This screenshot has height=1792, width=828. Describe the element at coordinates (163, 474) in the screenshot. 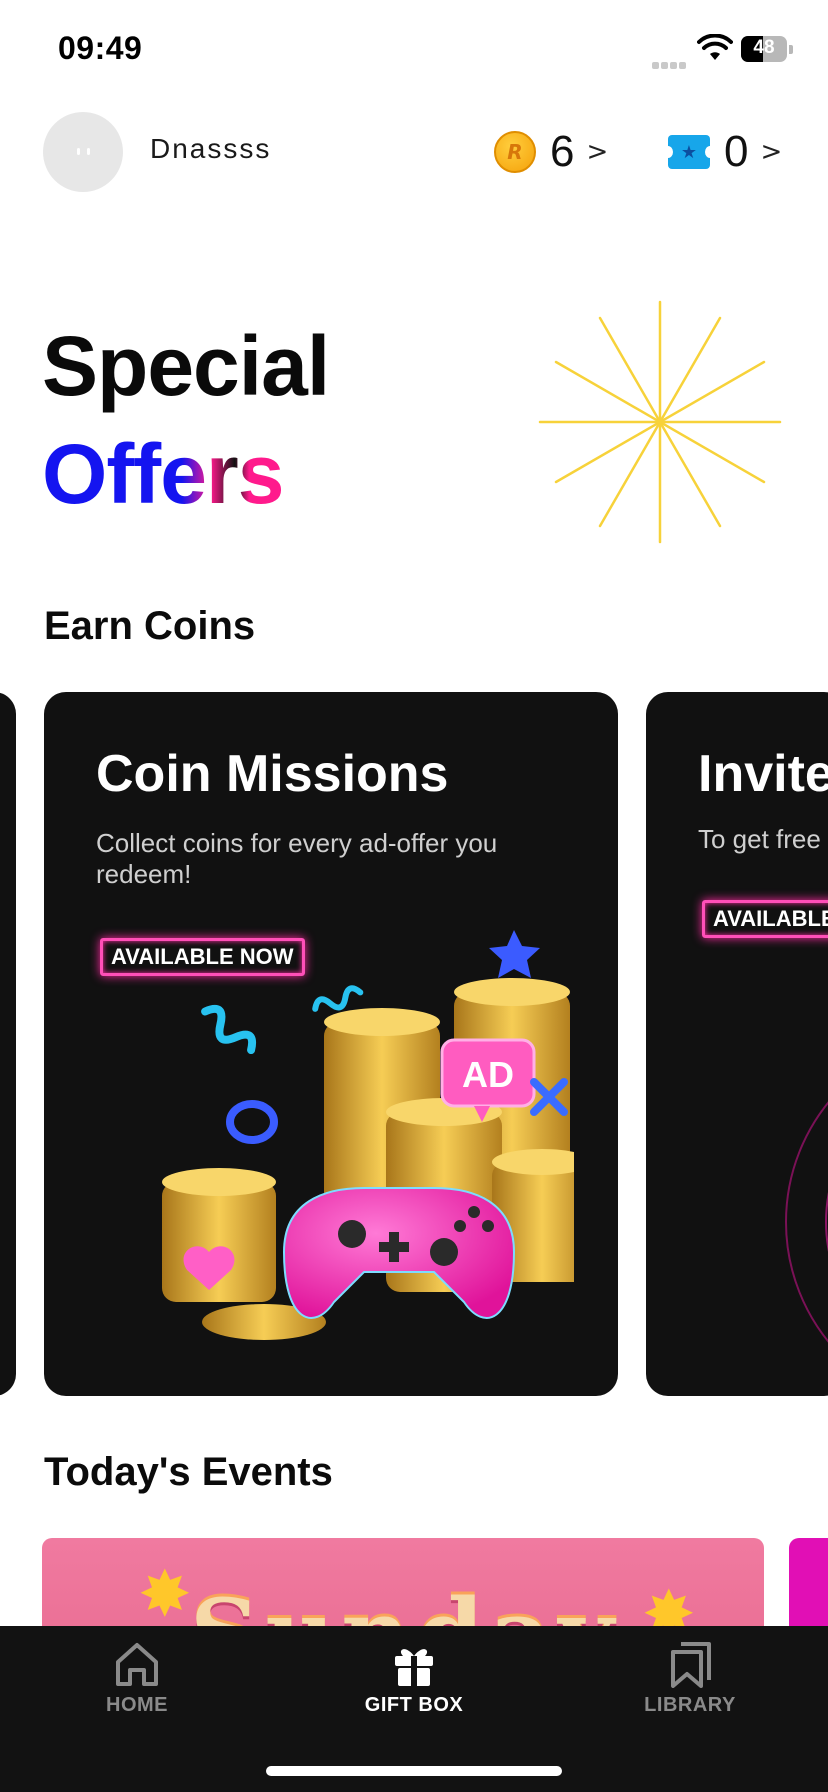

I see `hero-title-offers: Offers` at that location.